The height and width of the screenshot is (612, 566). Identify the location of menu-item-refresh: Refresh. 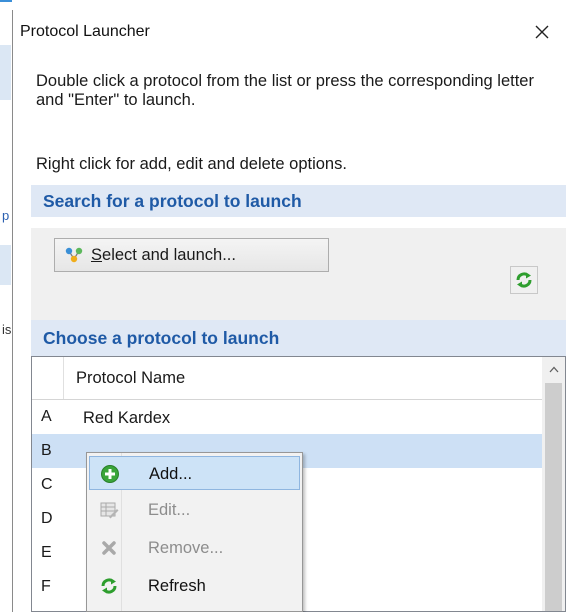
(194, 586).